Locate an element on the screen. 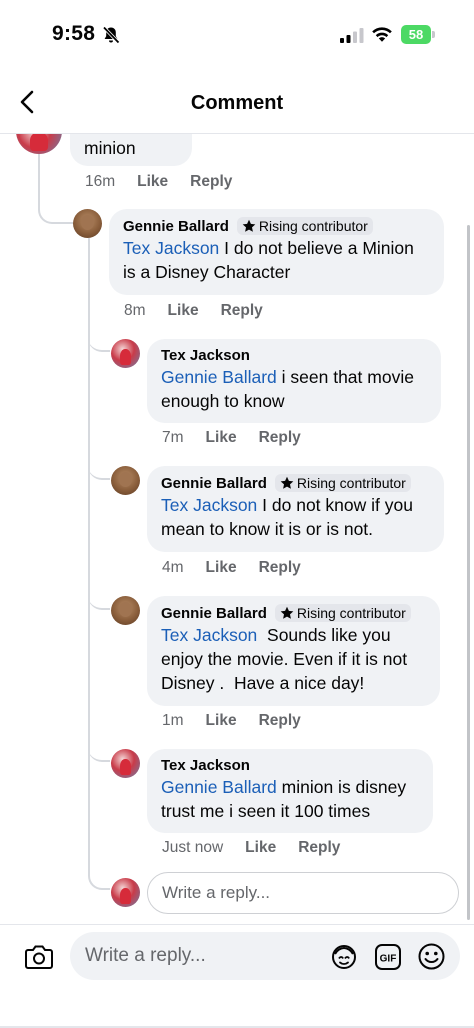 The image size is (474, 1028). comment-time: Just now is located at coordinates (193, 847).